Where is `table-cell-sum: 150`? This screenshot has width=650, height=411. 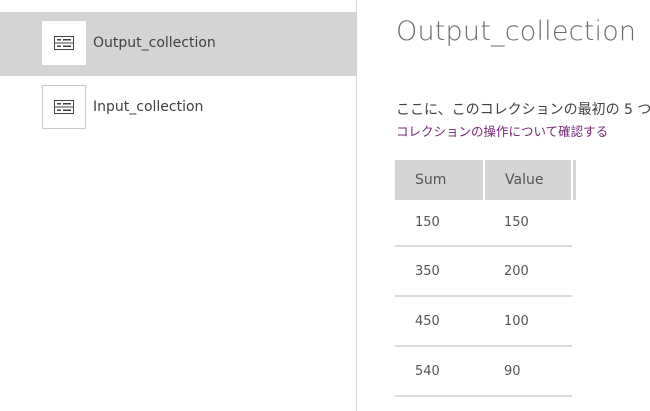 table-cell-sum: 150 is located at coordinates (439, 223).